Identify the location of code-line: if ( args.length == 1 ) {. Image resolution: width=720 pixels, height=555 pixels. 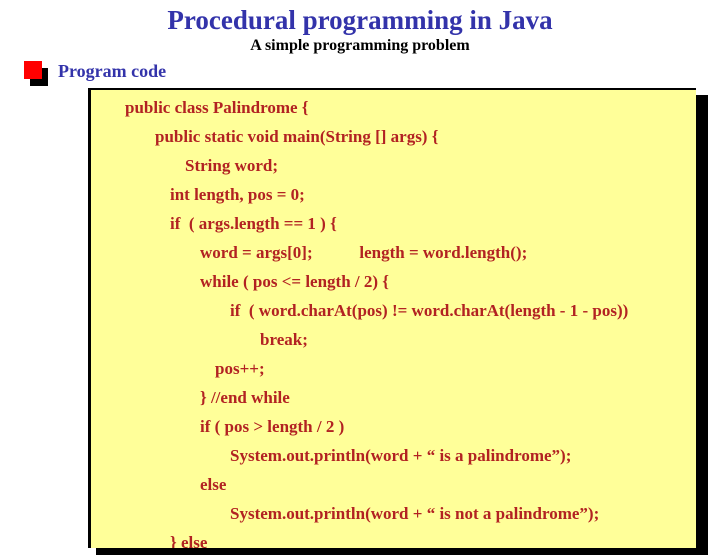
(253, 223).